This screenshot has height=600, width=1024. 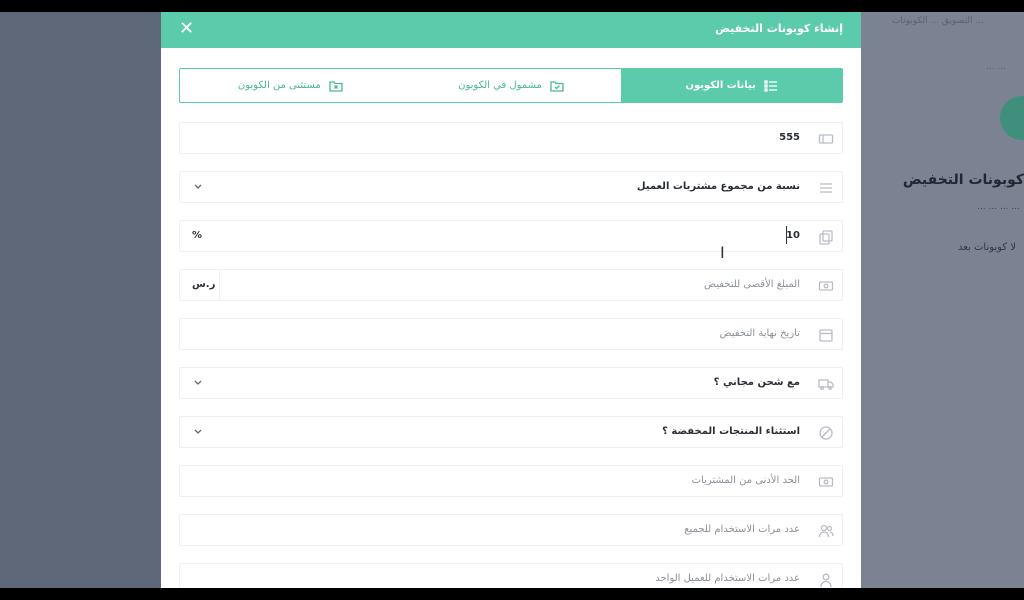 What do you see at coordinates (826, 286) in the screenshot?
I see `money-icon` at bounding box center [826, 286].